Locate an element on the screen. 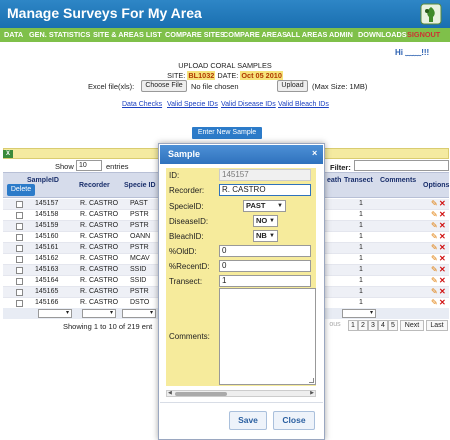  enter-new-sample-button: Enter New Sample is located at coordinates (227, 133).